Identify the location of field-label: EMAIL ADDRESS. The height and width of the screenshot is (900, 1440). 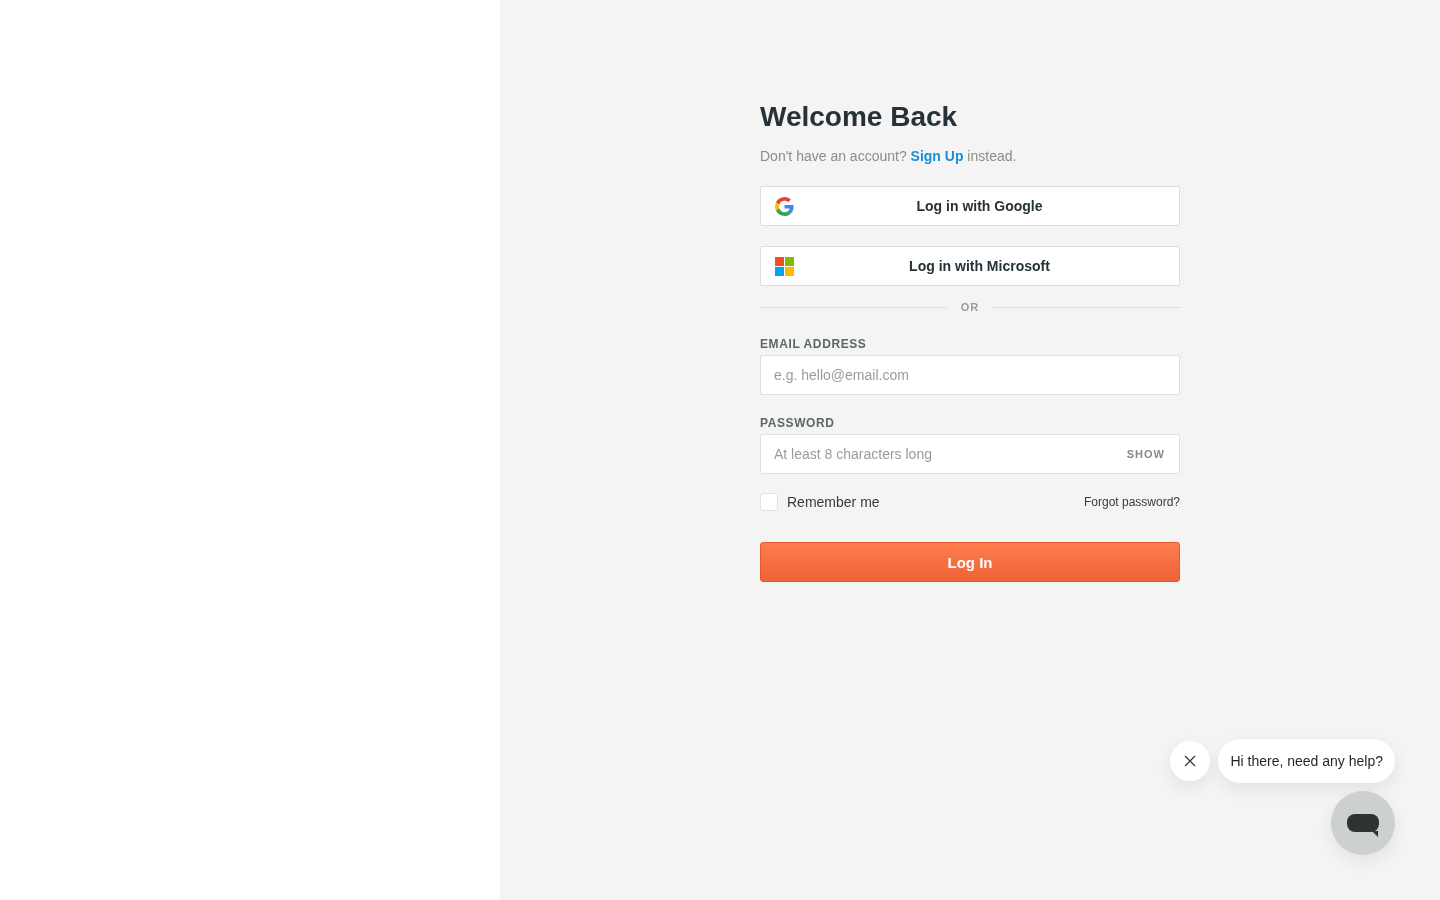
(813, 344).